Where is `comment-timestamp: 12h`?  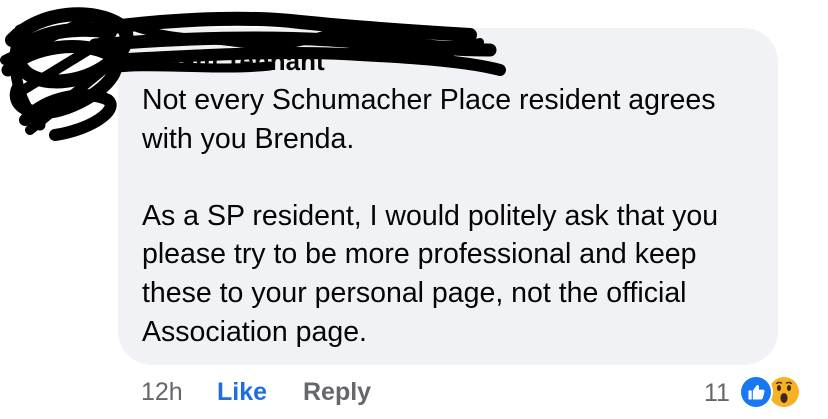
comment-timestamp: 12h is located at coordinates (162, 392).